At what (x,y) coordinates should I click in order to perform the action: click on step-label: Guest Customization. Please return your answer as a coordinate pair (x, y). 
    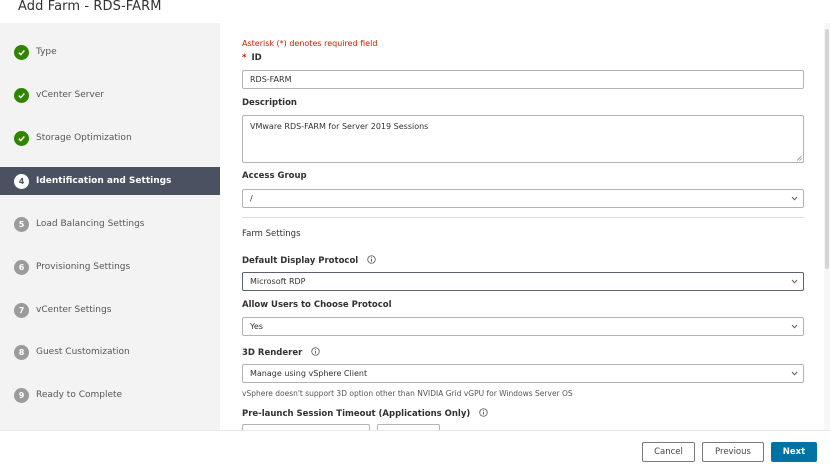
    Looking at the image, I should click on (83, 352).